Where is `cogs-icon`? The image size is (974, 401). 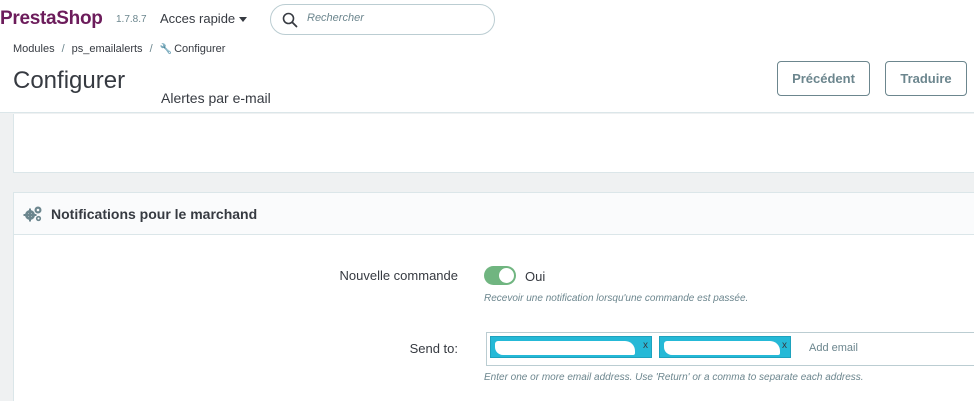
cogs-icon is located at coordinates (32, 214).